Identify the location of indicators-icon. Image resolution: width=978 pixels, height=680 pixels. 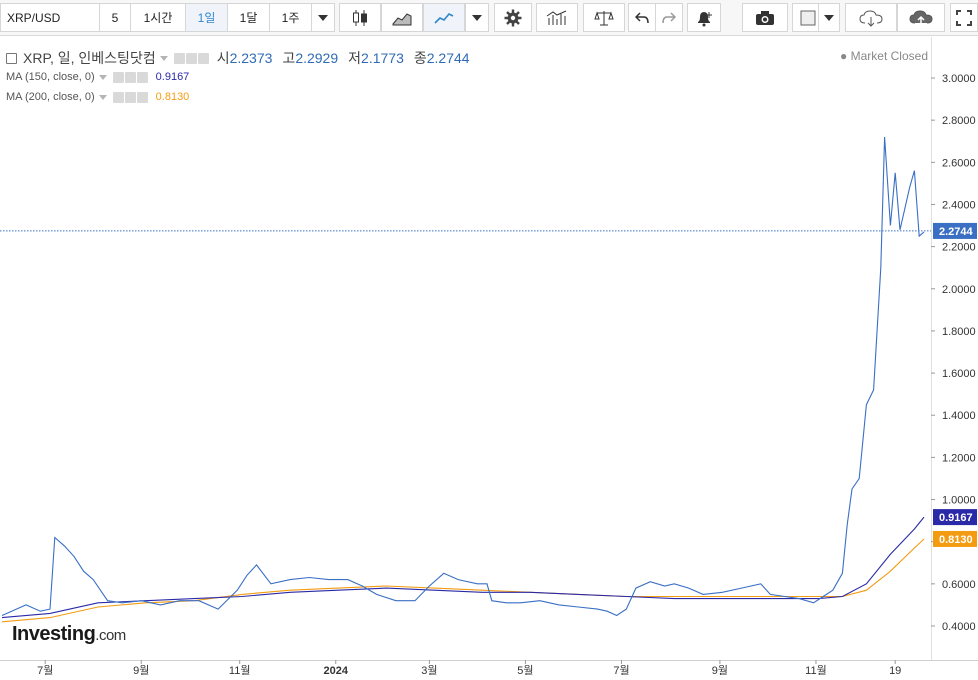
(556, 17).